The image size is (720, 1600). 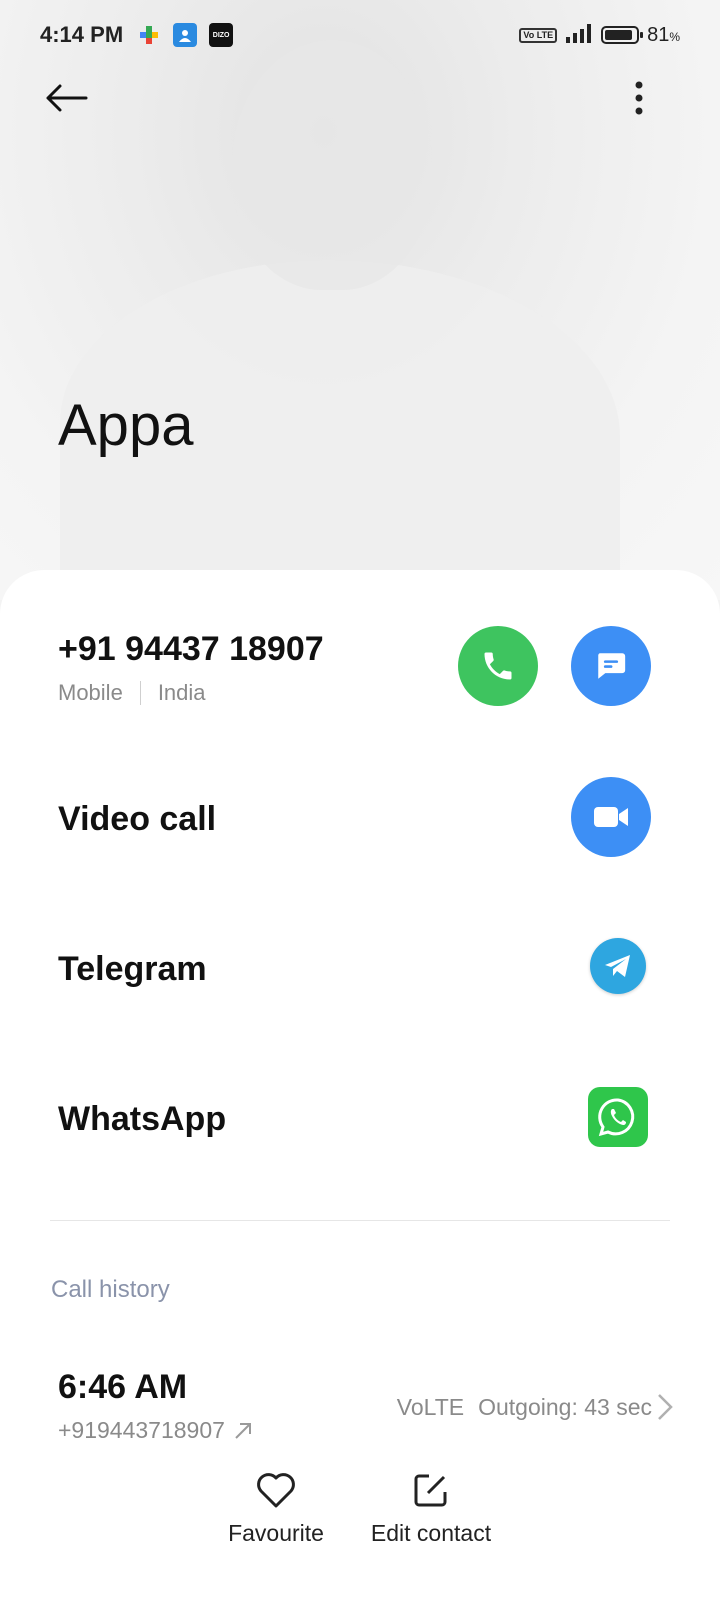 What do you see at coordinates (360, 820) in the screenshot?
I see `video-call-row: Video call` at bounding box center [360, 820].